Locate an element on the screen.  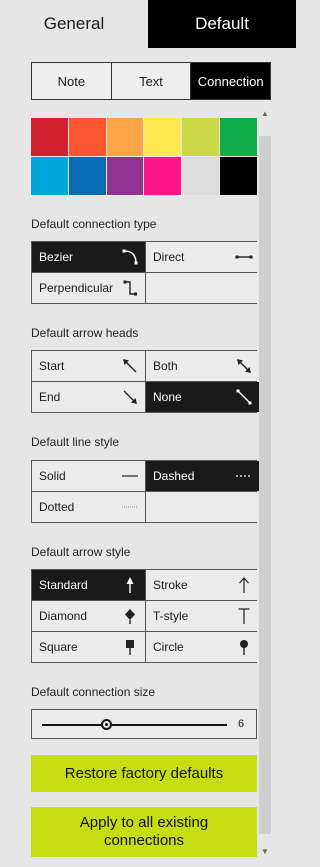
line-style-grid: Solid Dashed Dotted is located at coordinates (145, 491).